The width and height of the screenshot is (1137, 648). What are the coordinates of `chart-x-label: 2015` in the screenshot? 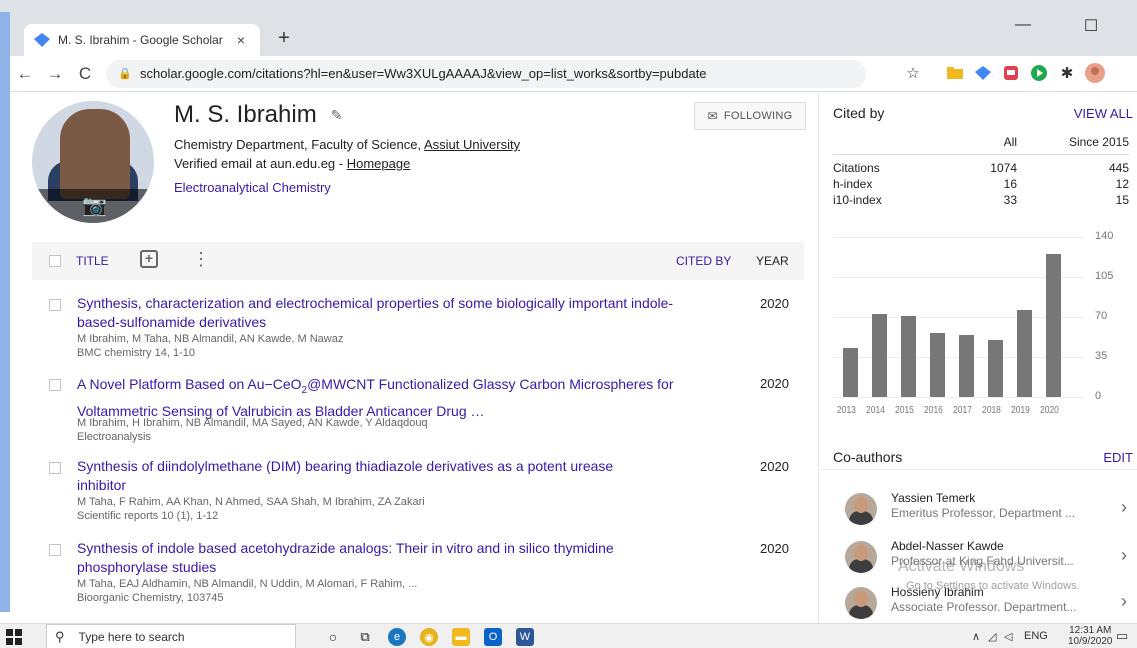 It's located at (904, 410).